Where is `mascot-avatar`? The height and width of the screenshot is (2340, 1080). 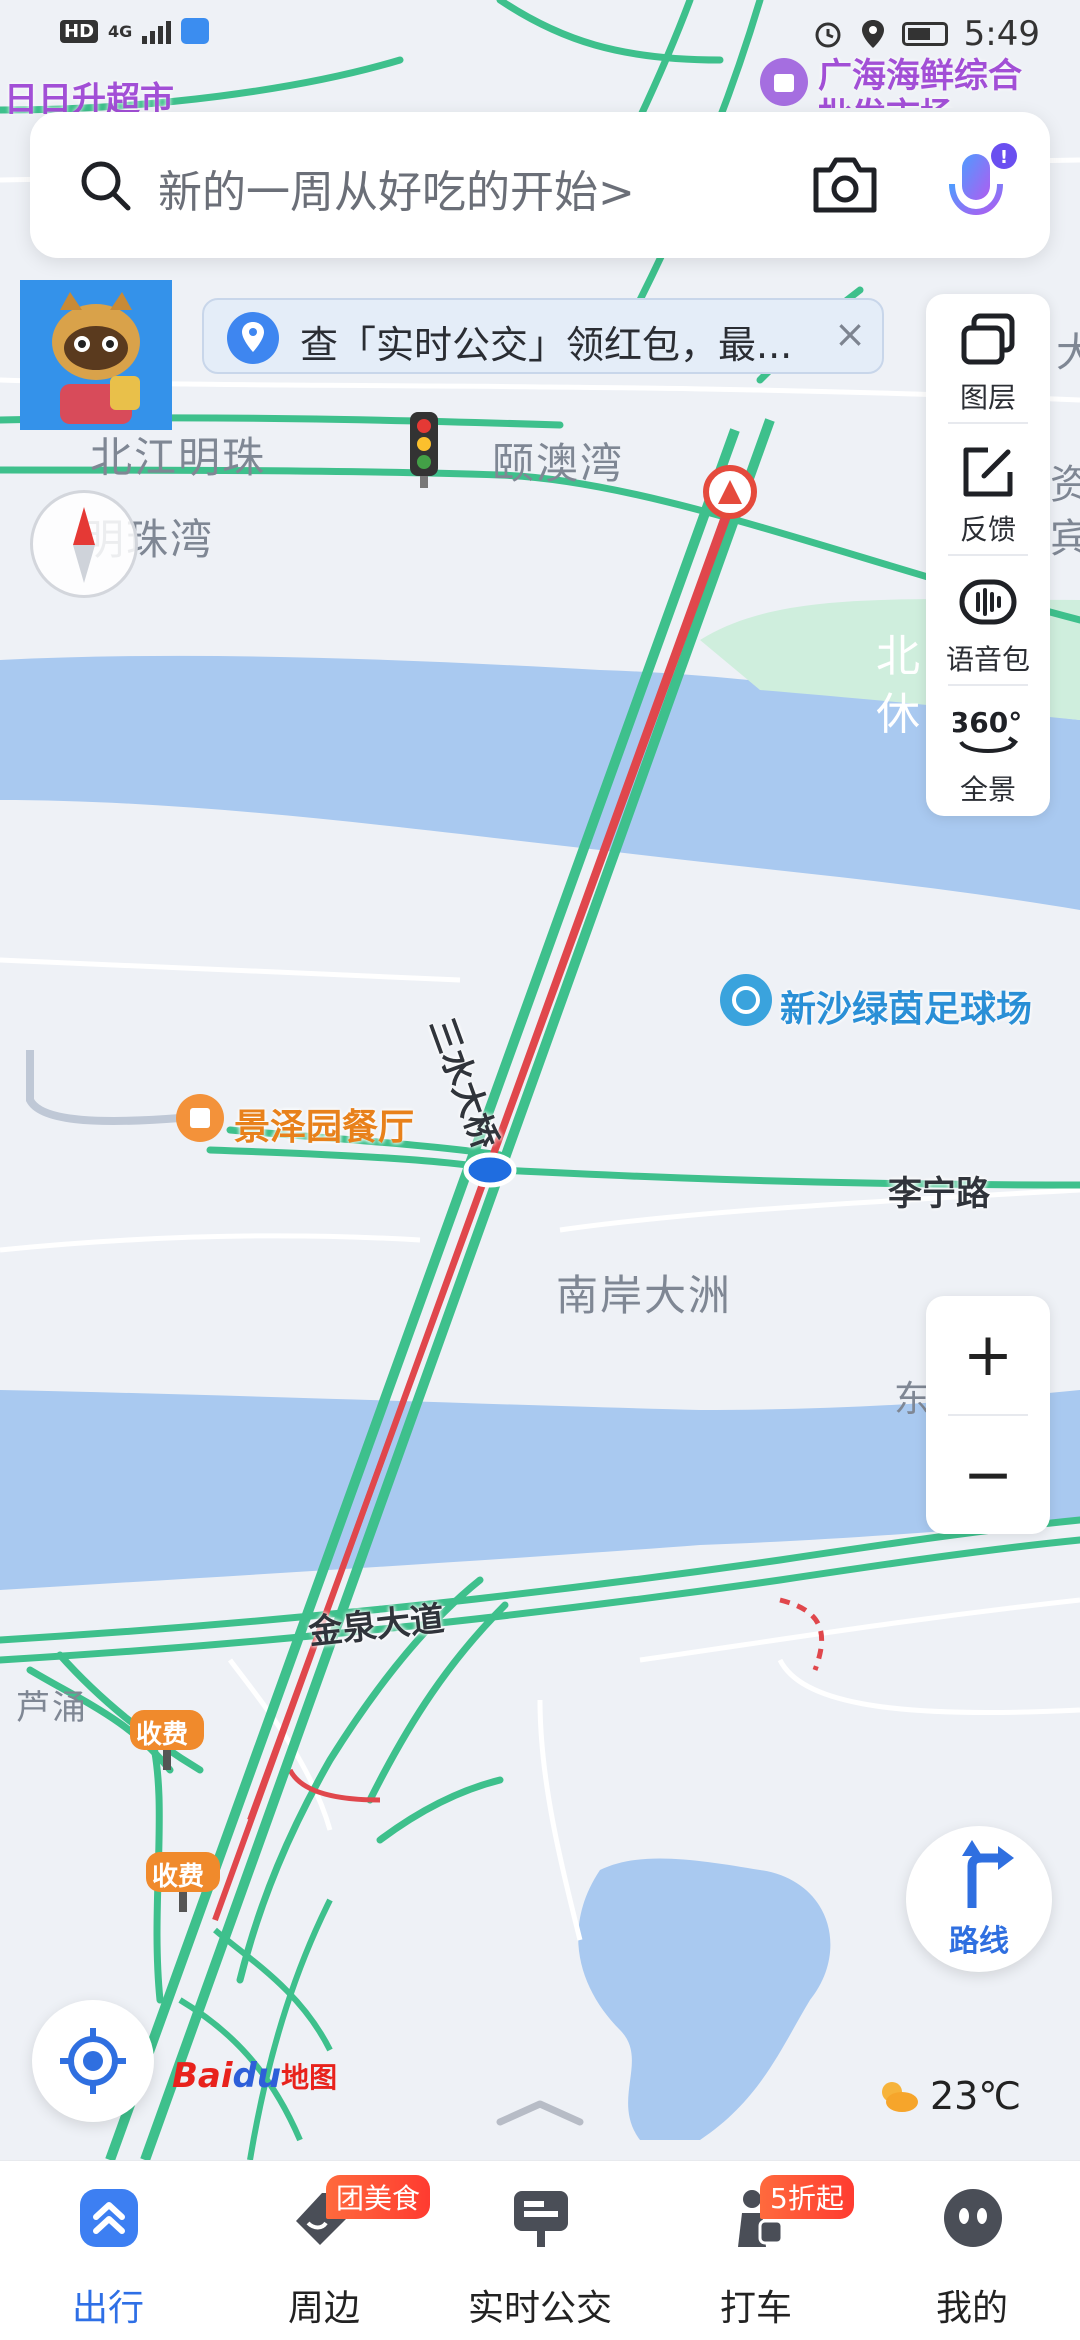
mascot-avatar is located at coordinates (96, 355).